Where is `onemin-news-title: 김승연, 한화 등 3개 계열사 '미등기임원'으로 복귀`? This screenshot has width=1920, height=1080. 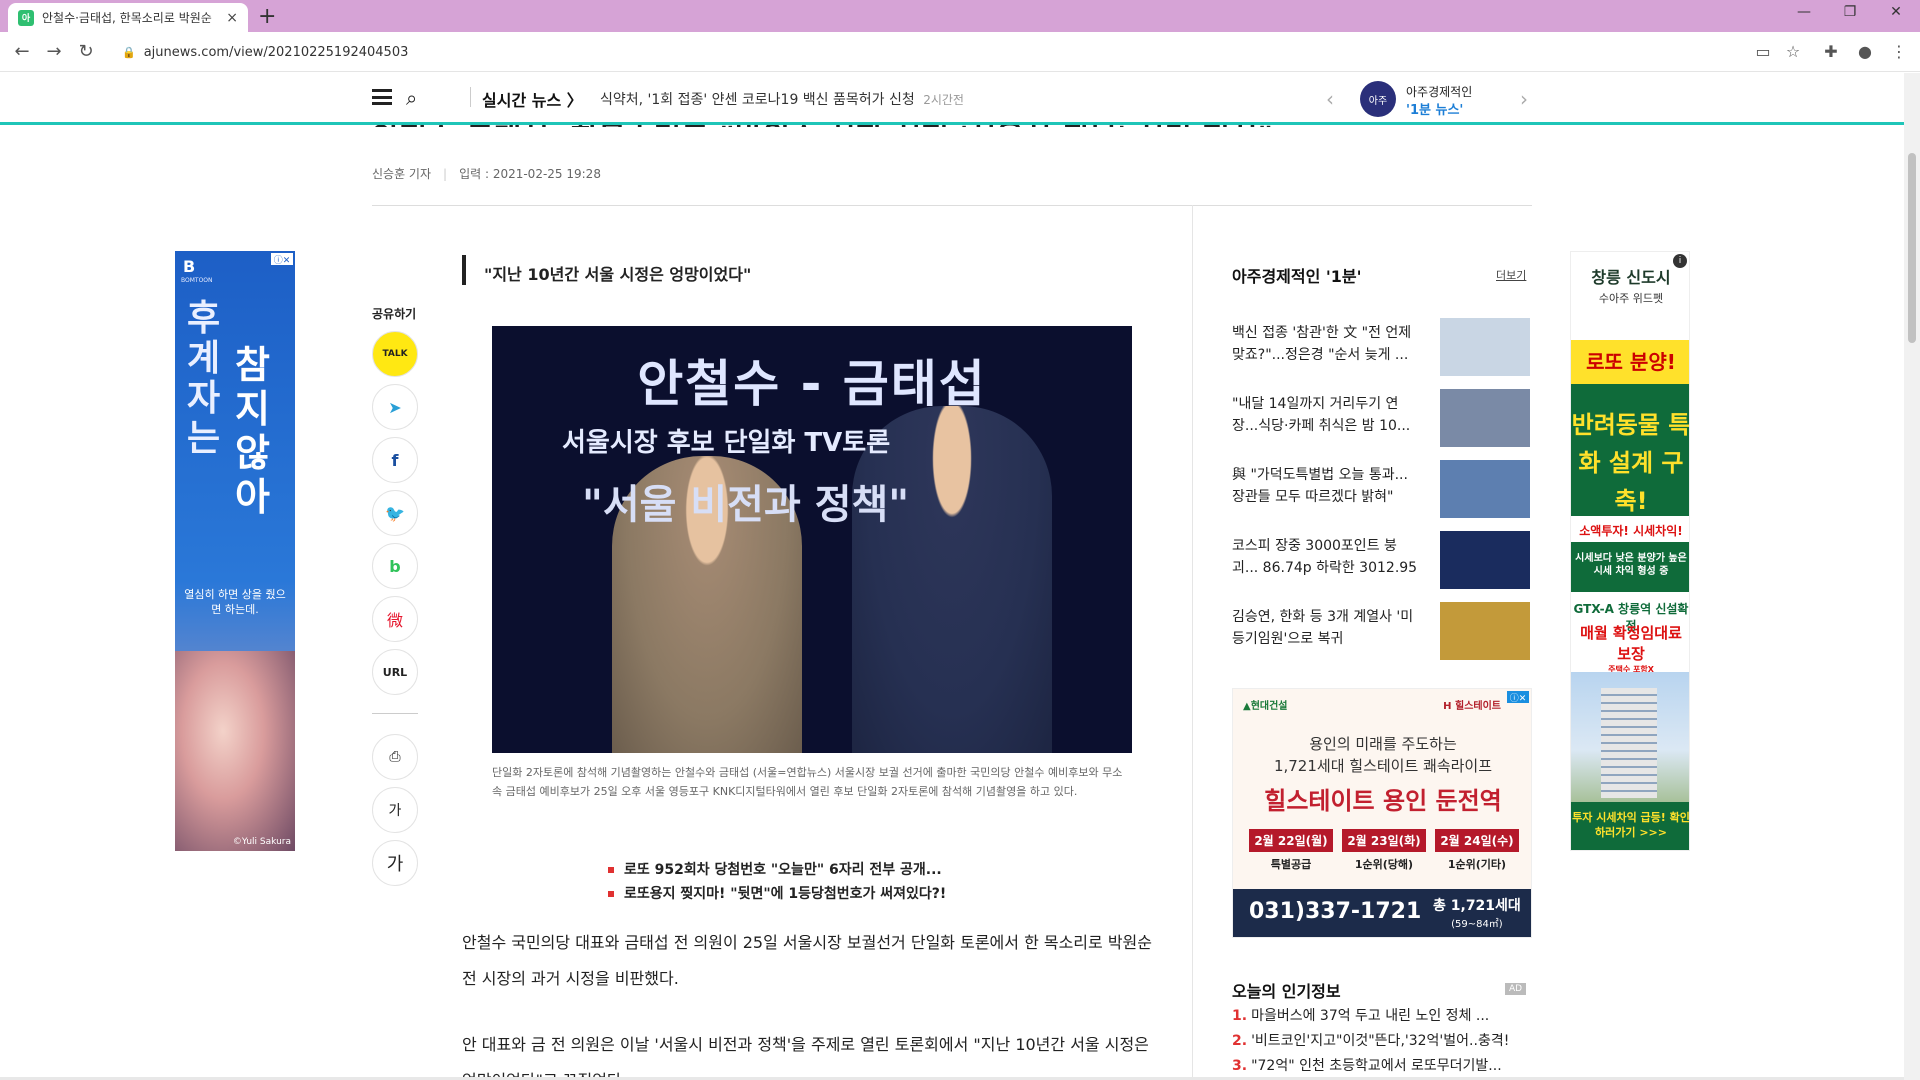 onemin-news-title: 김승연, 한화 등 3개 계열사 '미등기임원'으로 복귀 is located at coordinates (1323, 628).